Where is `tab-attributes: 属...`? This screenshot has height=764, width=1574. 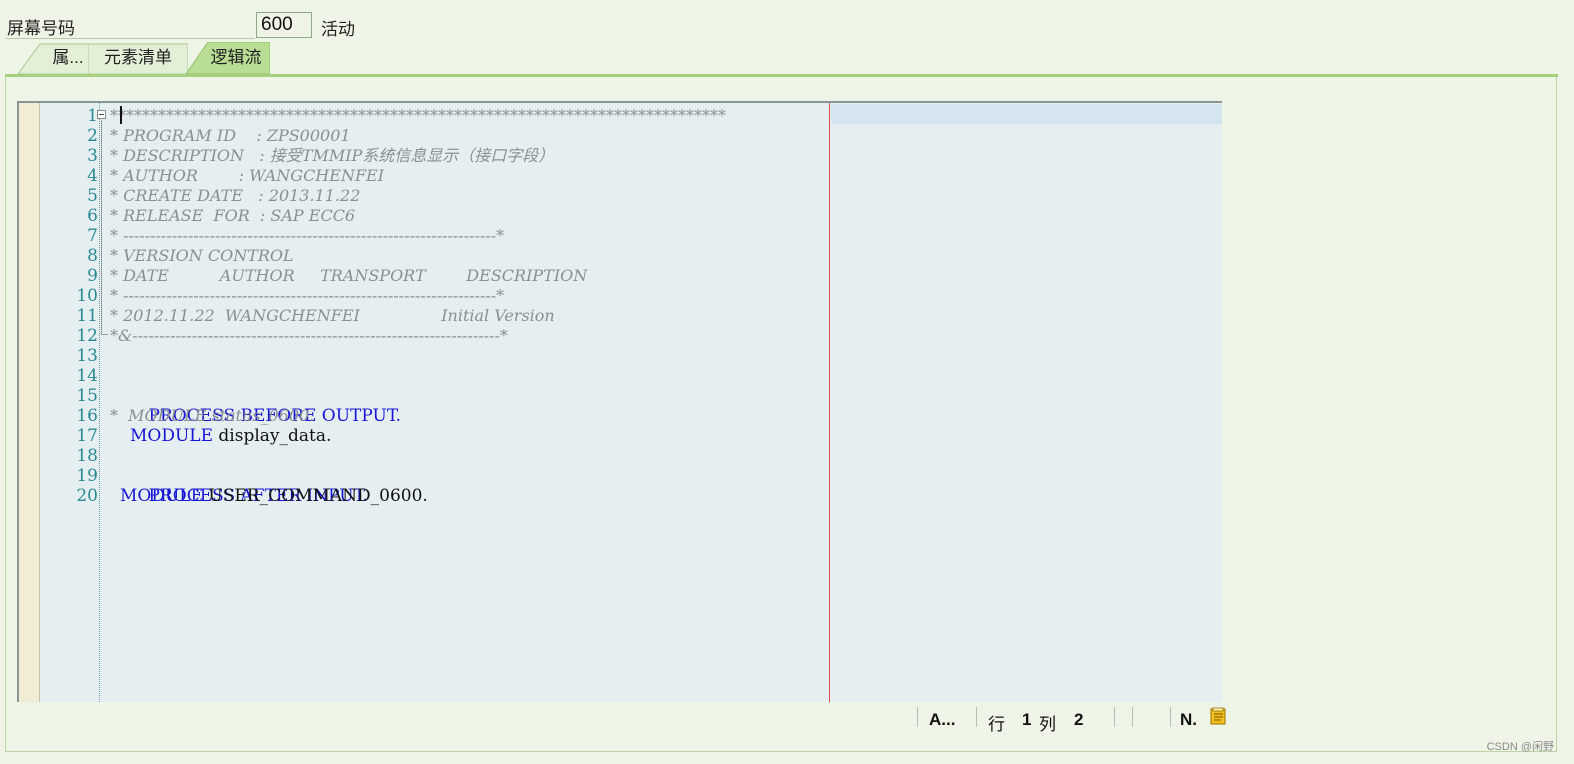 tab-attributes: 属... is located at coordinates (54, 58).